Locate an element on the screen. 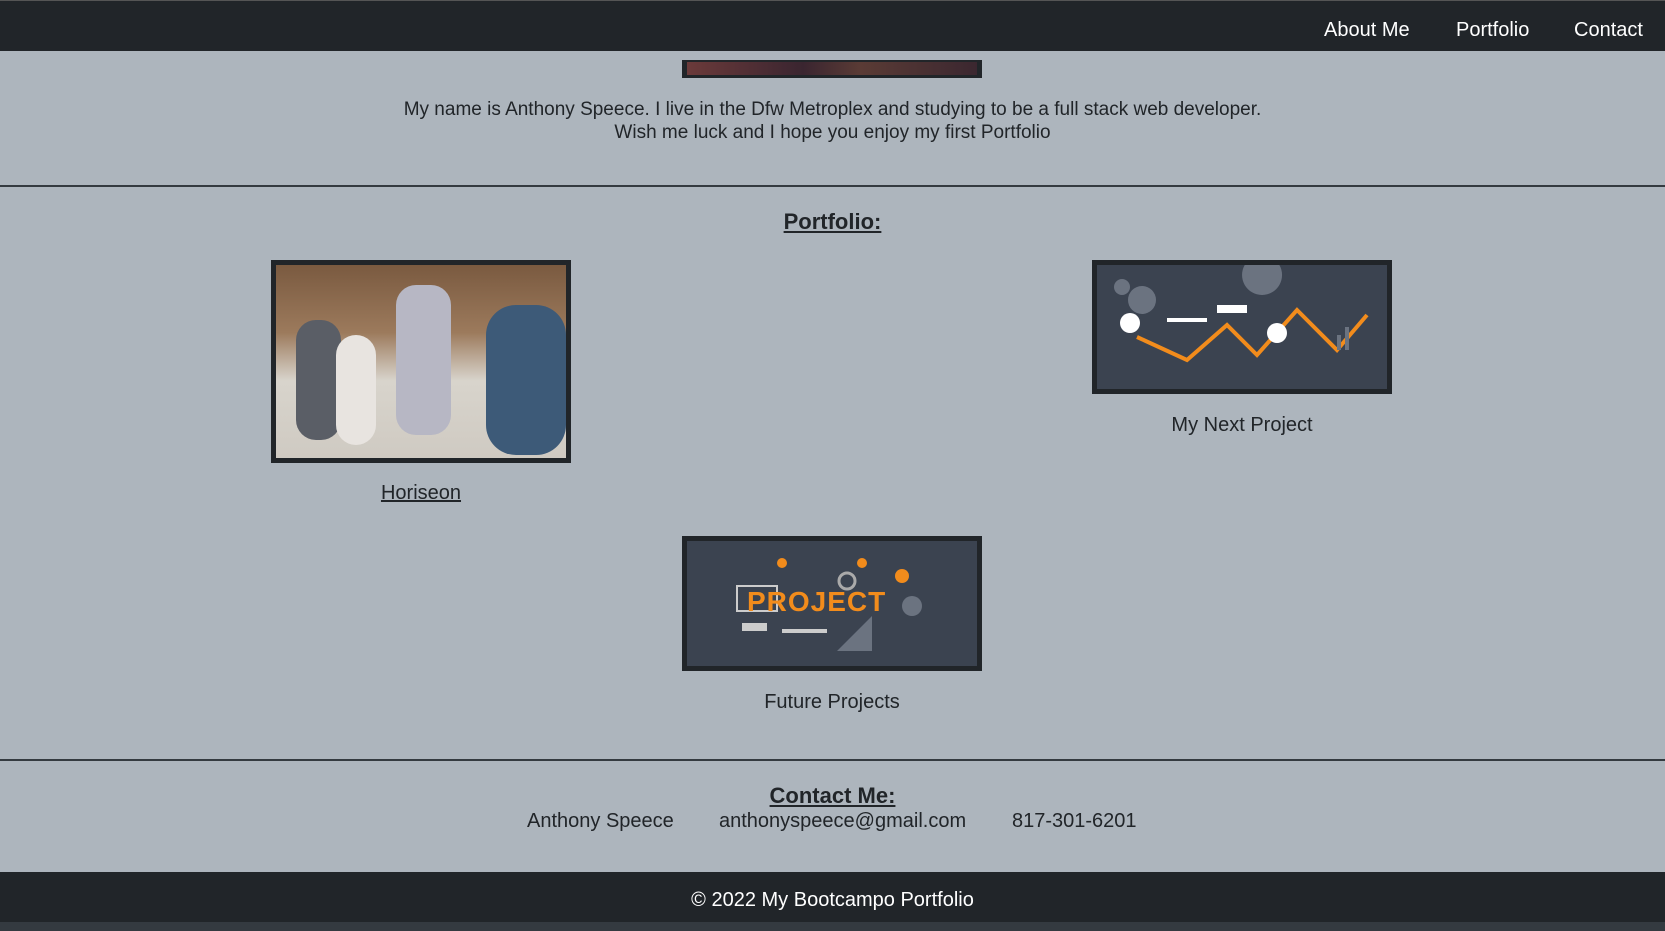 Image resolution: width=1665 pixels, height=931 pixels. project-graphic-text: PROJECT is located at coordinates (817, 601).